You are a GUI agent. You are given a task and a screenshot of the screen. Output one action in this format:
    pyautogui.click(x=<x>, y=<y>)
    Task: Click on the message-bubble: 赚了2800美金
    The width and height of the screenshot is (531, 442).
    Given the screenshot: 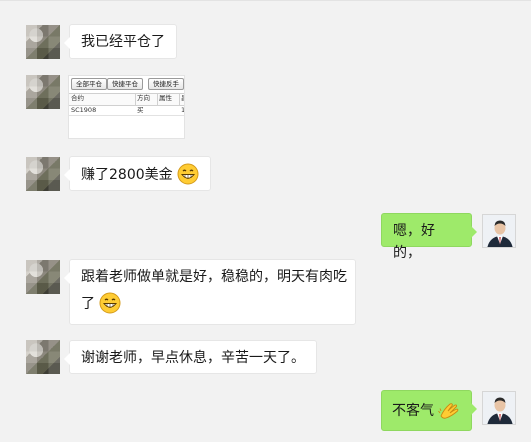 What is the action you would take?
    pyautogui.click(x=137, y=173)
    